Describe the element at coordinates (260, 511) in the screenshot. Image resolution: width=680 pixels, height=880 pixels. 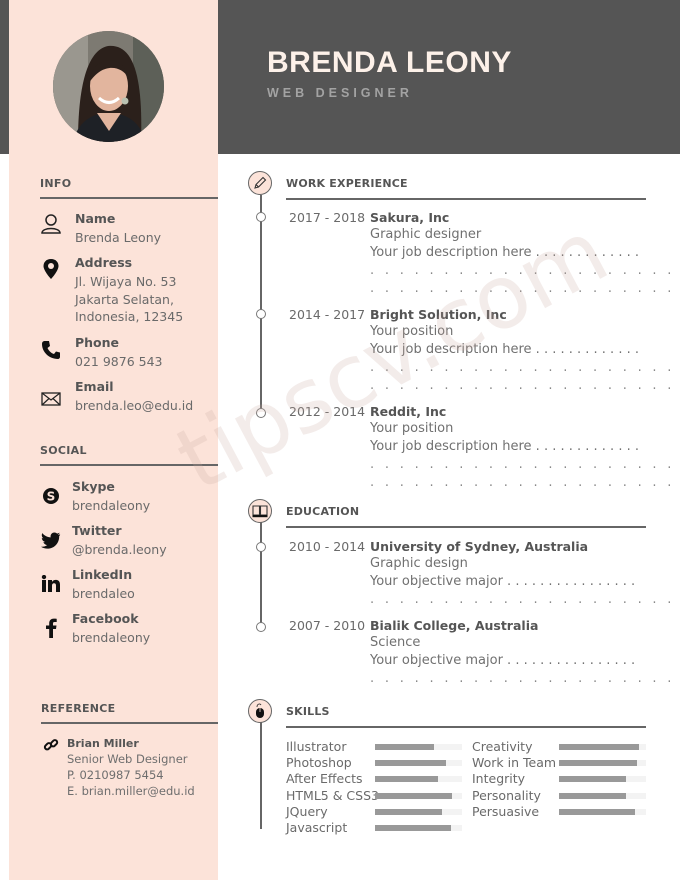
I see `book-icon` at that location.